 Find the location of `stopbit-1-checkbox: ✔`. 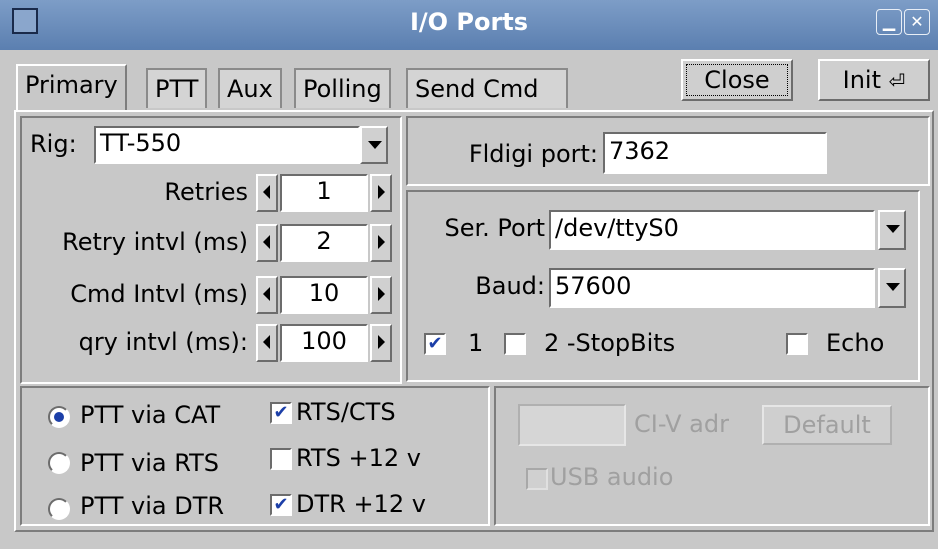

stopbit-1-checkbox: ✔ is located at coordinates (435, 344).